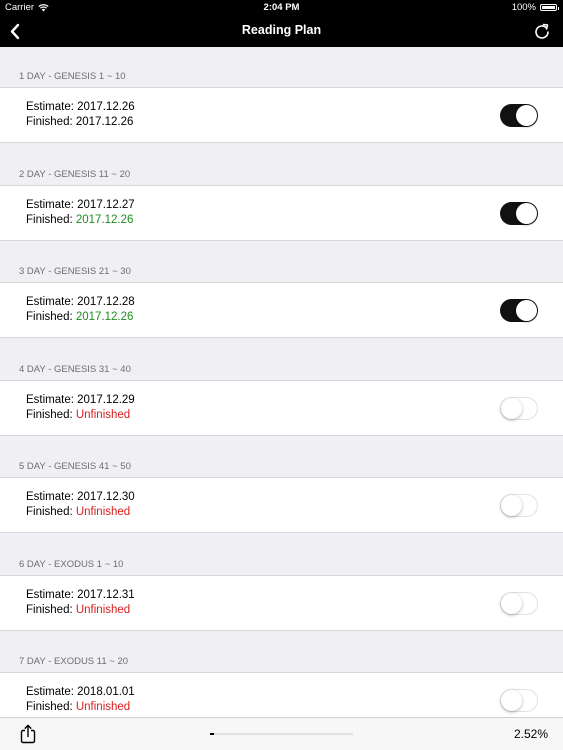 The image size is (563, 750). I want to click on estimate-line: Estimate: 2017.12.27, so click(80, 205).